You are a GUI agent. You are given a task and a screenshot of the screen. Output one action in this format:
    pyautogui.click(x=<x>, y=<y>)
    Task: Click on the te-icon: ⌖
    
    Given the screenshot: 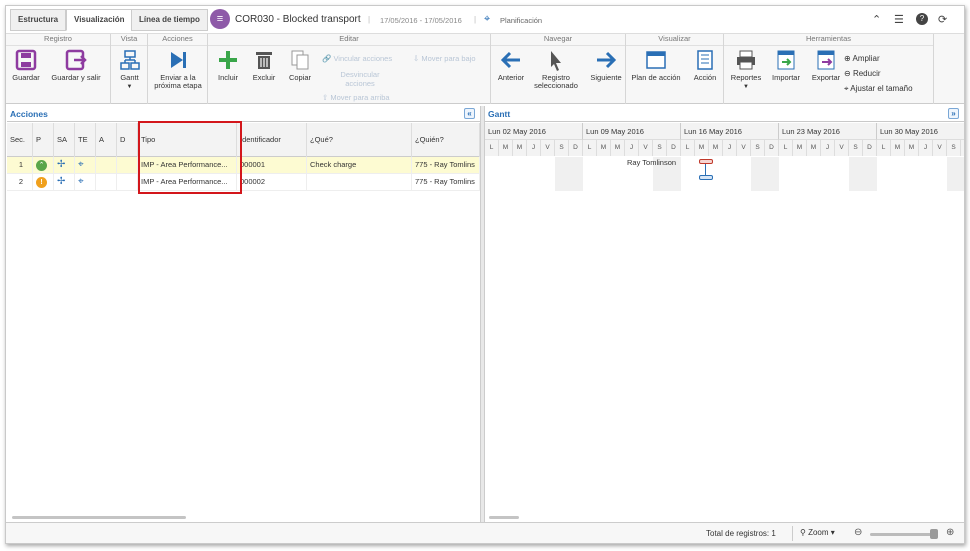 What is the action you would take?
    pyautogui.click(x=85, y=182)
    